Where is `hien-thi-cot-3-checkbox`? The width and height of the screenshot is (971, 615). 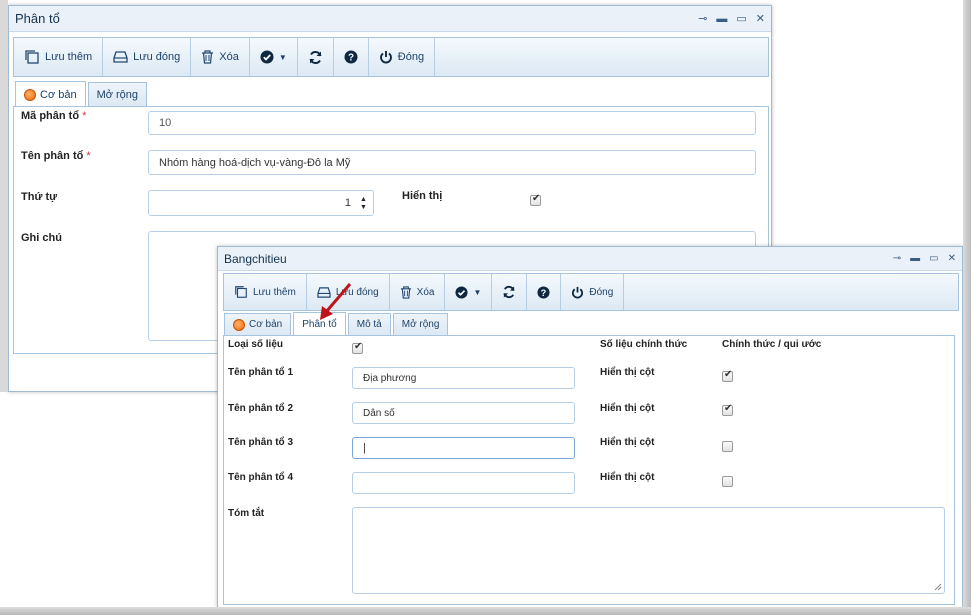 hien-thi-cot-3-checkbox is located at coordinates (727, 446).